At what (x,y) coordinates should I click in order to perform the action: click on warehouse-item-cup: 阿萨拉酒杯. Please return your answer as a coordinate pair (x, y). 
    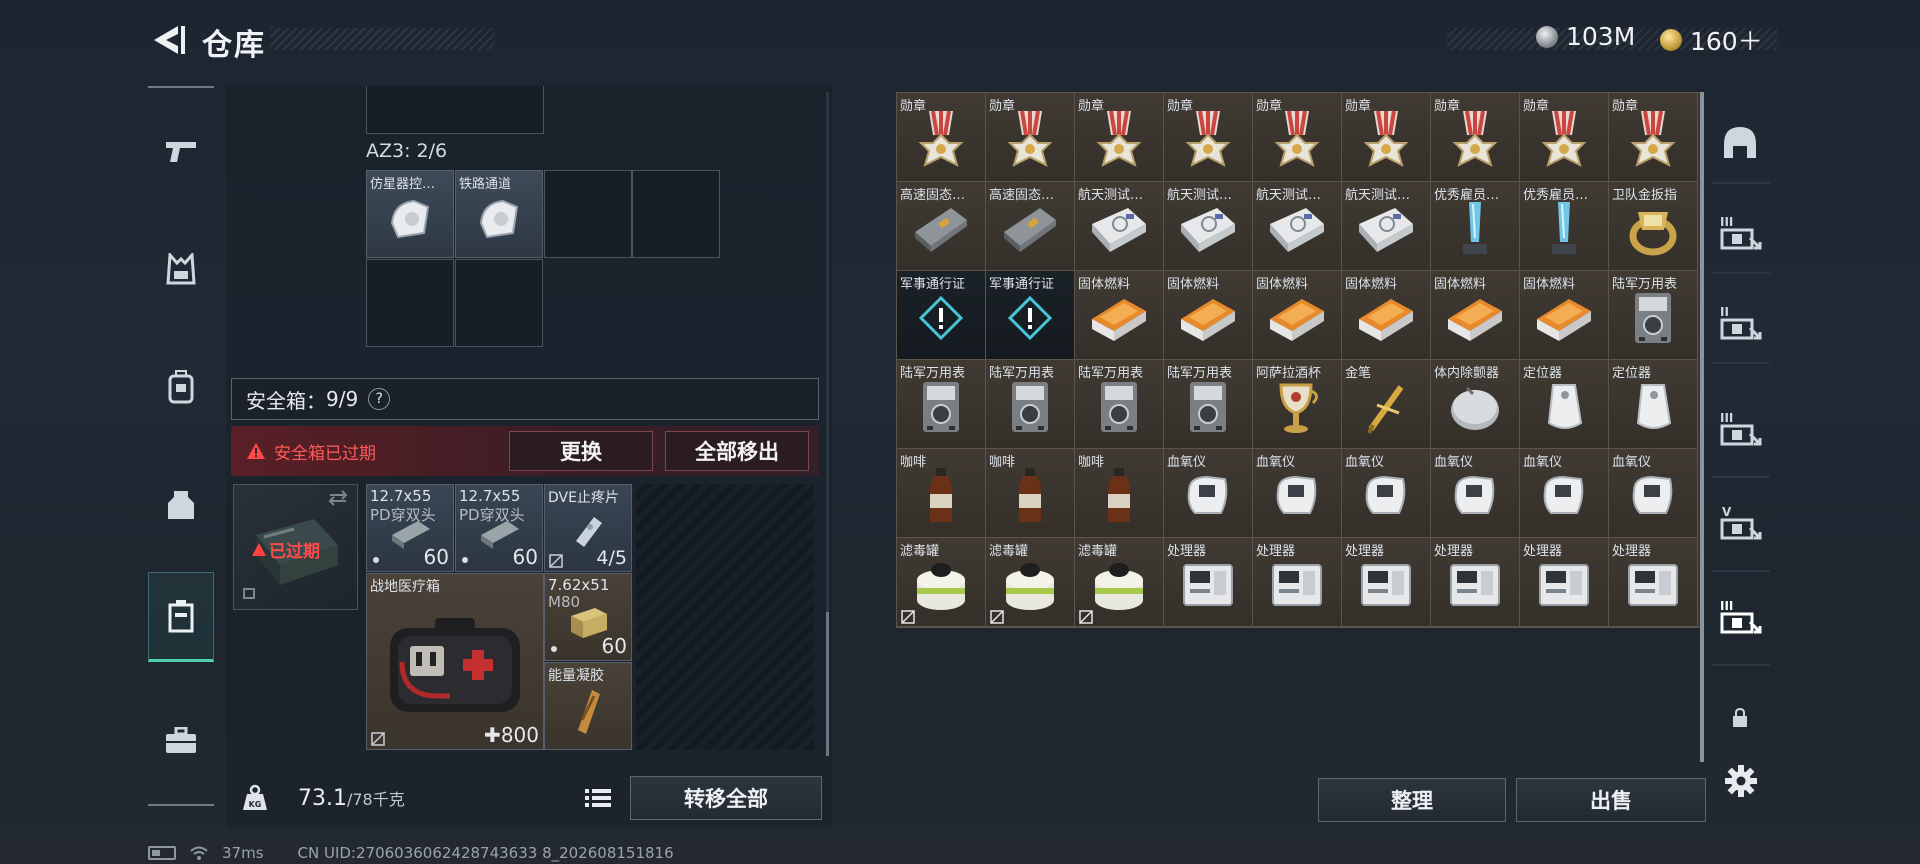
    Looking at the image, I should click on (1297, 404).